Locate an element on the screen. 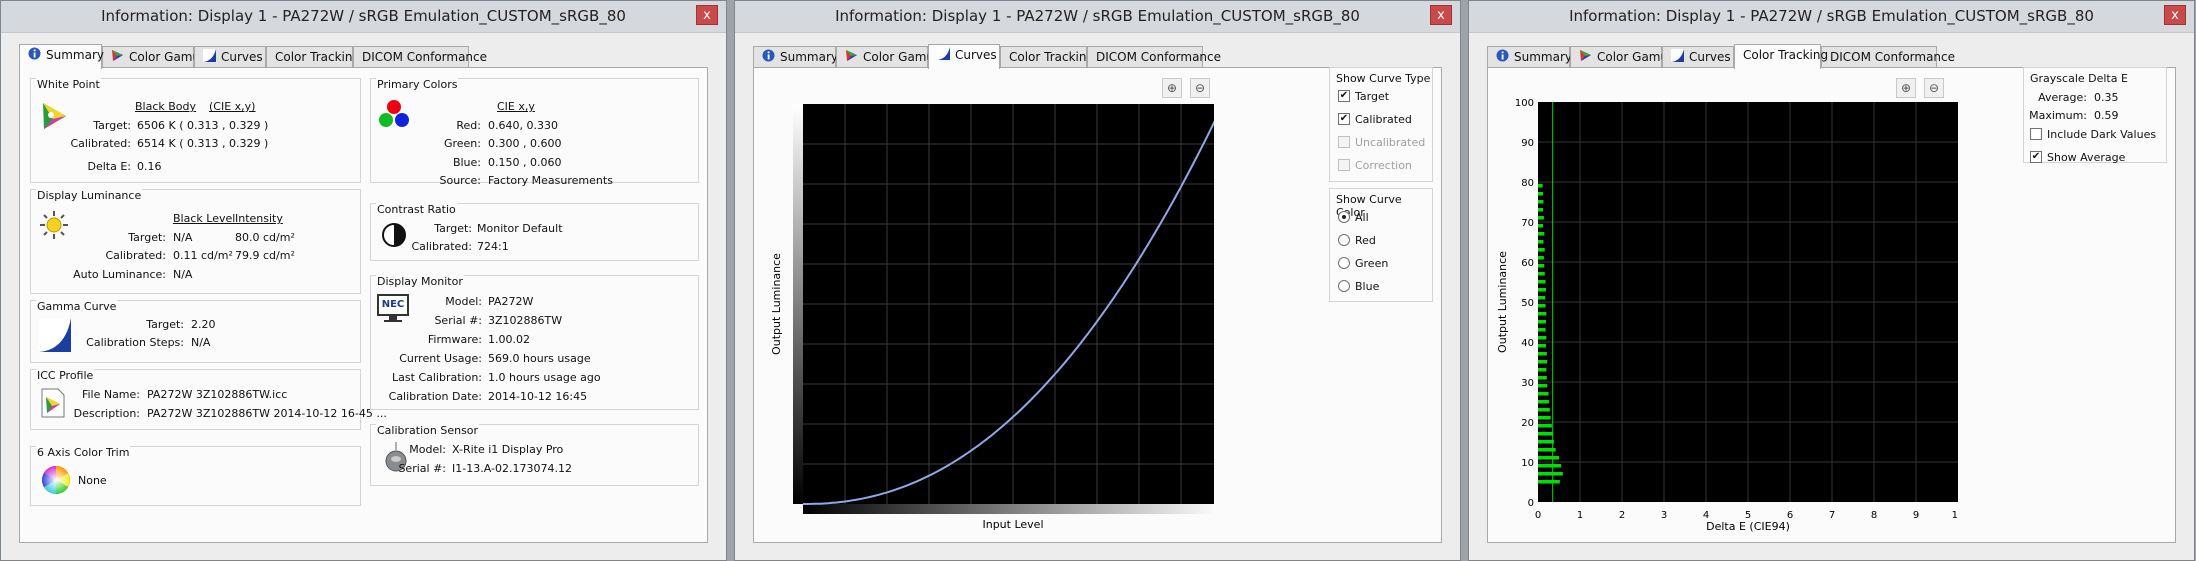  wp-delta-label: Delta E: is located at coordinates (109, 166).